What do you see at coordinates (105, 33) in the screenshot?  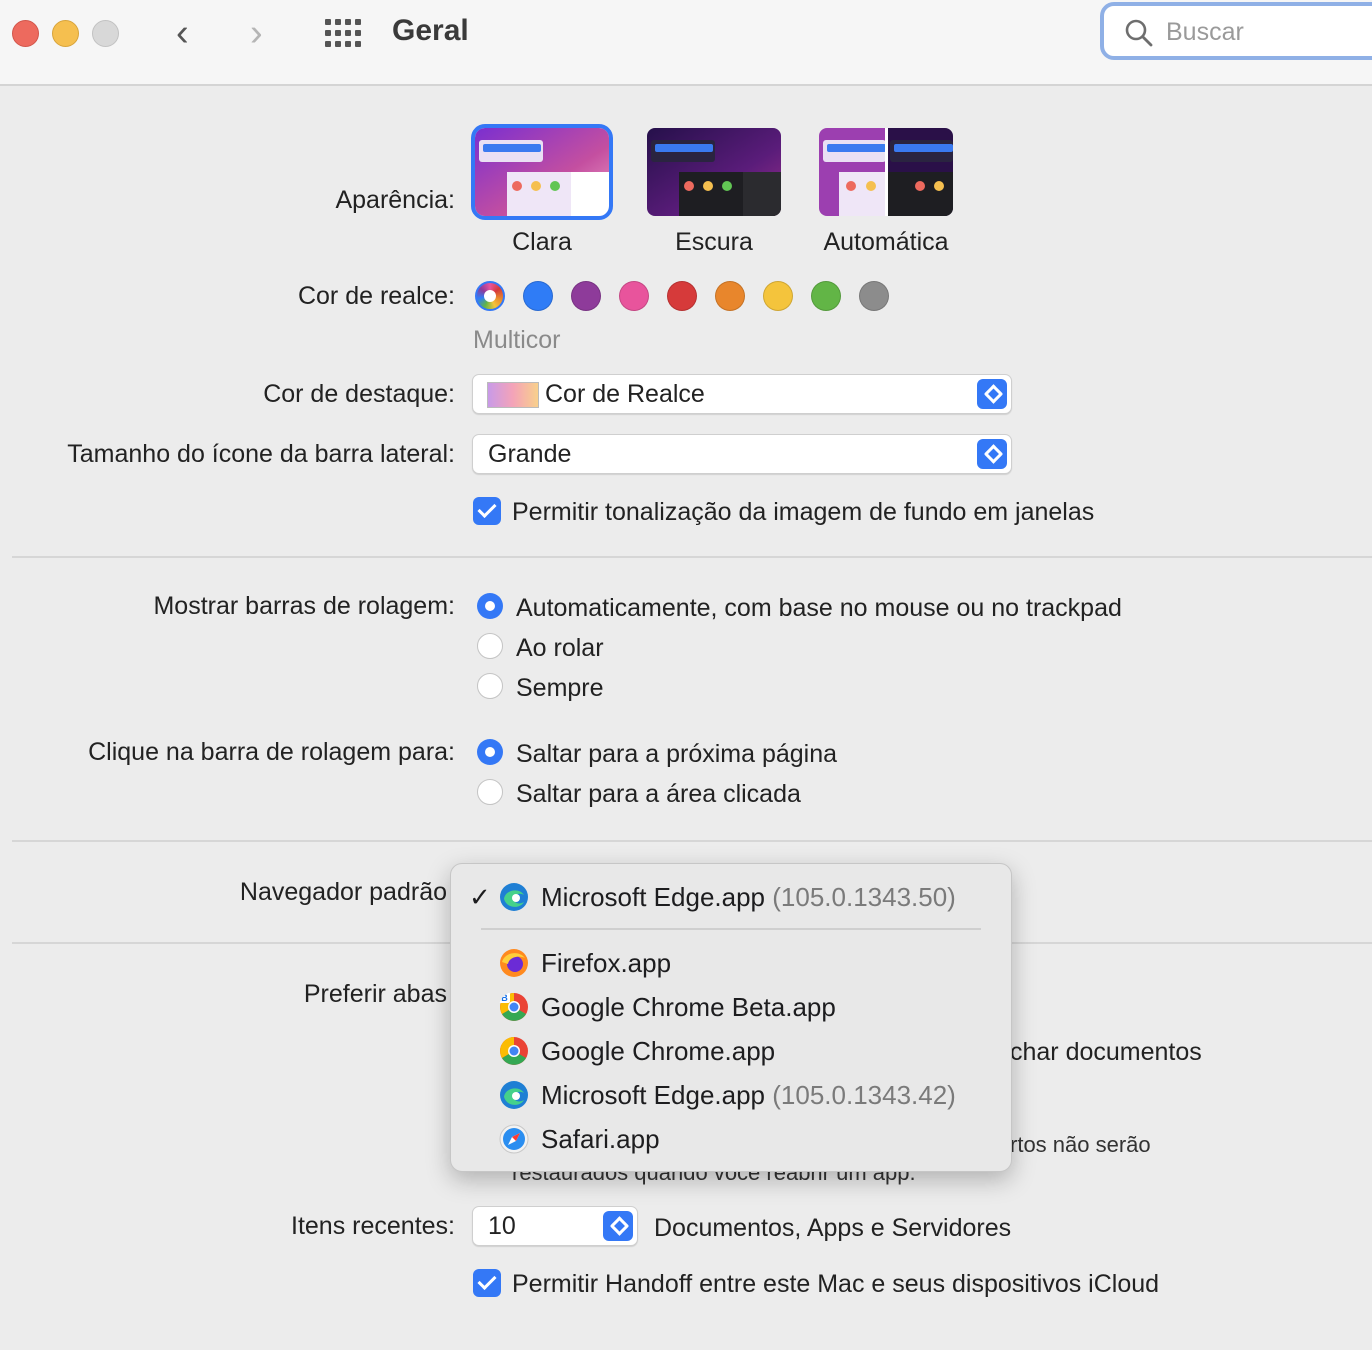 I see `zoom-window-button` at bounding box center [105, 33].